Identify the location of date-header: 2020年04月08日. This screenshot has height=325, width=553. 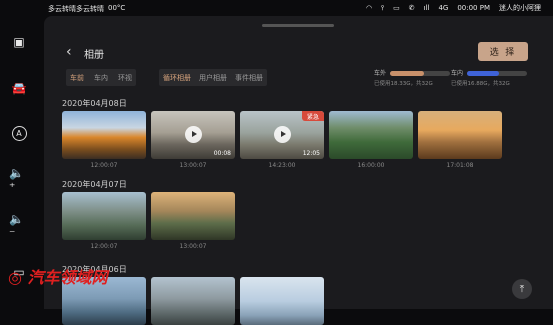
(94, 103).